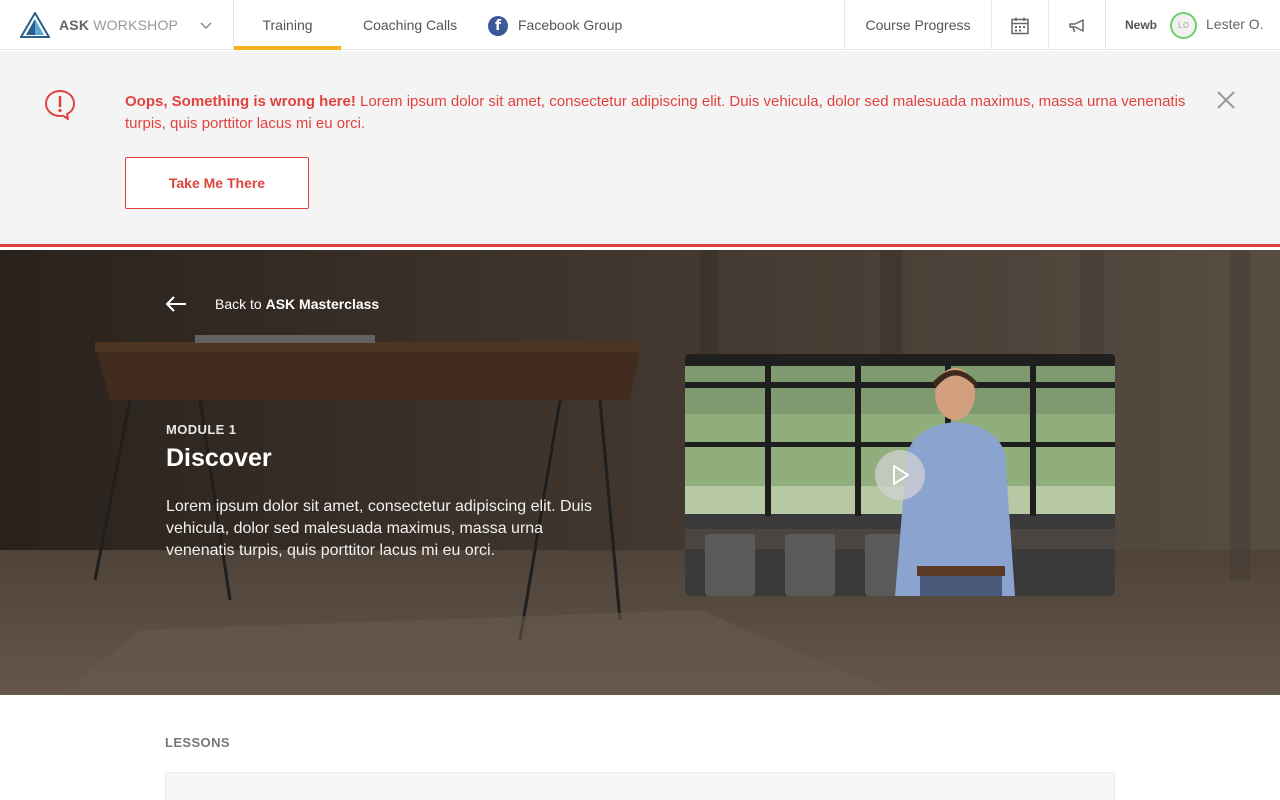  What do you see at coordinates (1141, 25) in the screenshot?
I see `user-rank: Newb` at bounding box center [1141, 25].